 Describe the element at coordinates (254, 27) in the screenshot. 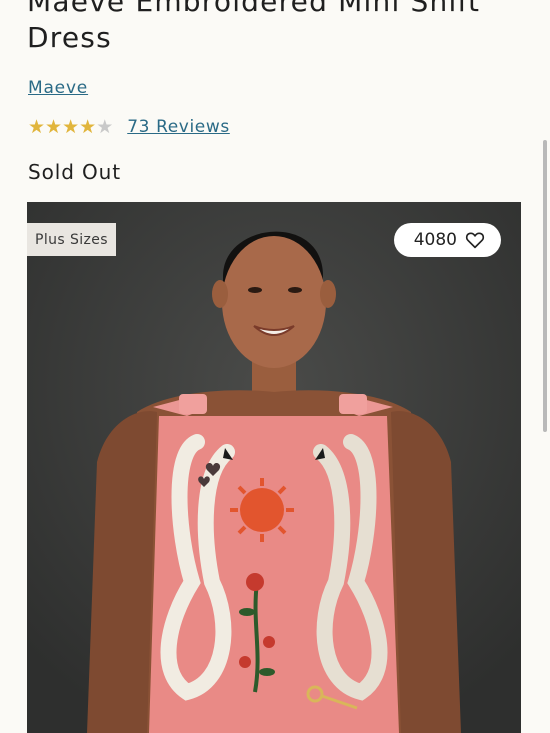

I see `product-title: Maeve Embroidered Mini Shift Dress` at that location.